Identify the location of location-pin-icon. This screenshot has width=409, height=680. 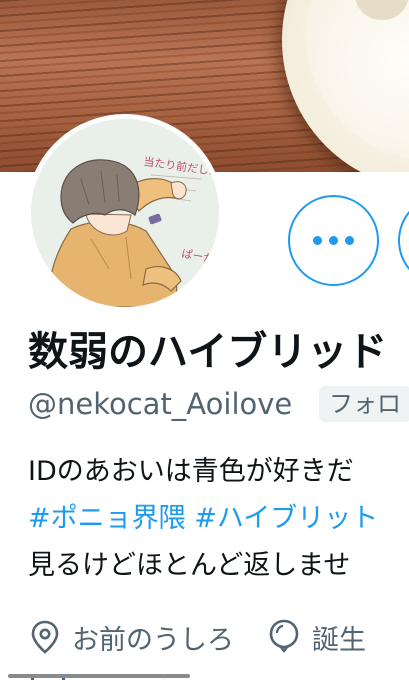
(45, 637).